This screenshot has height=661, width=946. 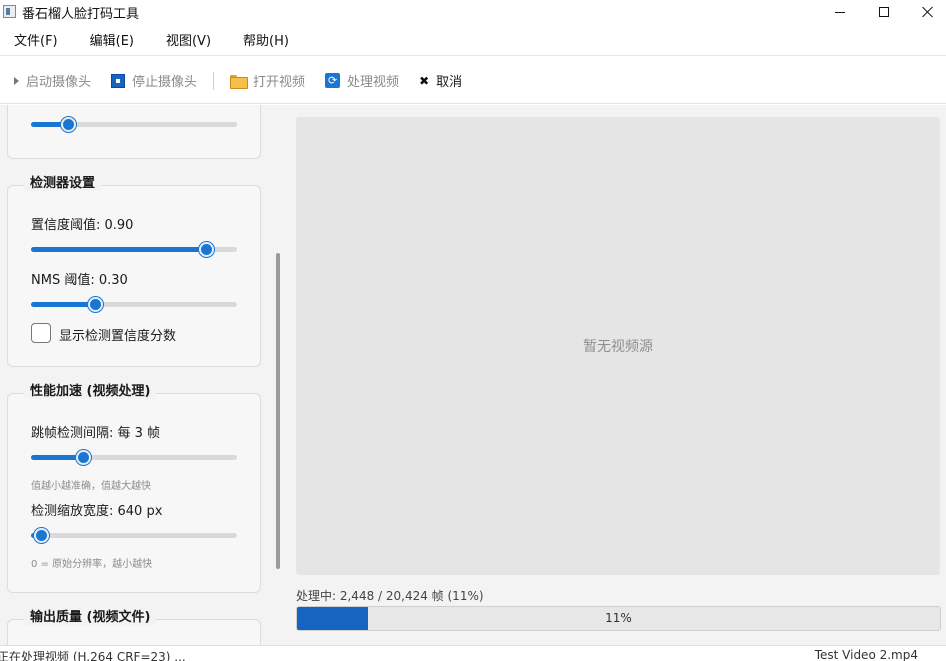 What do you see at coordinates (134, 124) in the screenshot?
I see `top-slider` at bounding box center [134, 124].